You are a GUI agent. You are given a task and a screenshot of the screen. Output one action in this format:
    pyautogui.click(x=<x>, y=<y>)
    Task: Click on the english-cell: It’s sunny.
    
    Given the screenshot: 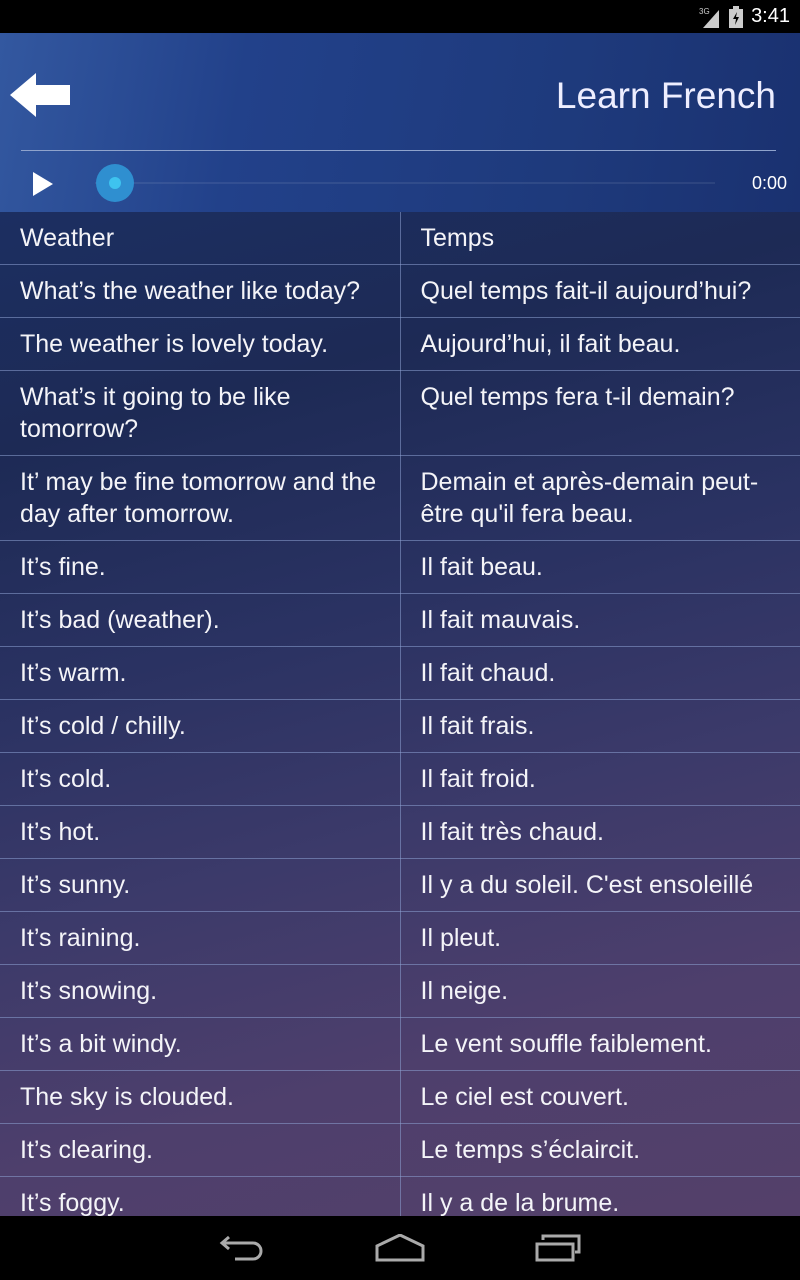 What is the action you would take?
    pyautogui.click(x=200, y=885)
    